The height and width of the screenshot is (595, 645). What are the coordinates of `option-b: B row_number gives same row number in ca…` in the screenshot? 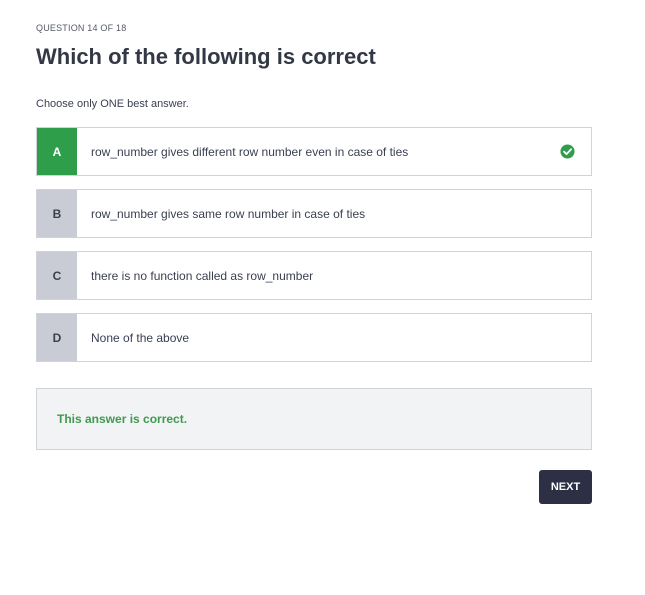 It's located at (314, 213).